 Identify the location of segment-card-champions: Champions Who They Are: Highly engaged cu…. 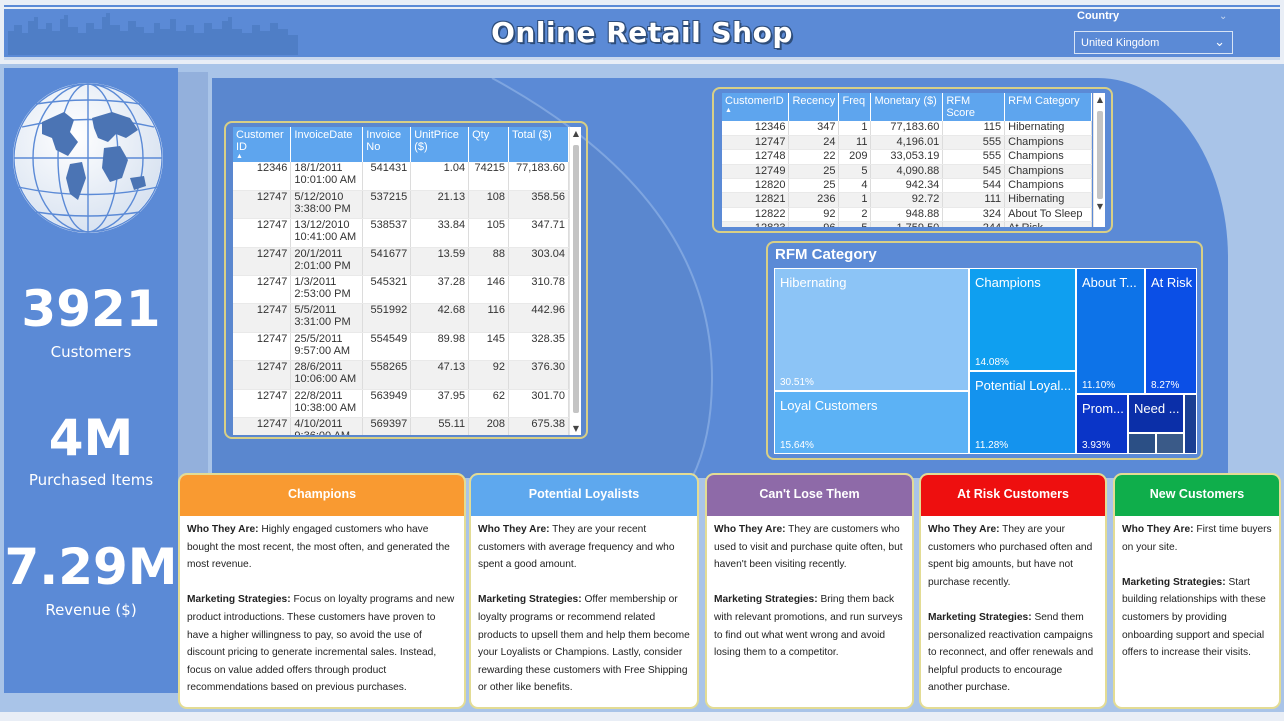
(322, 591).